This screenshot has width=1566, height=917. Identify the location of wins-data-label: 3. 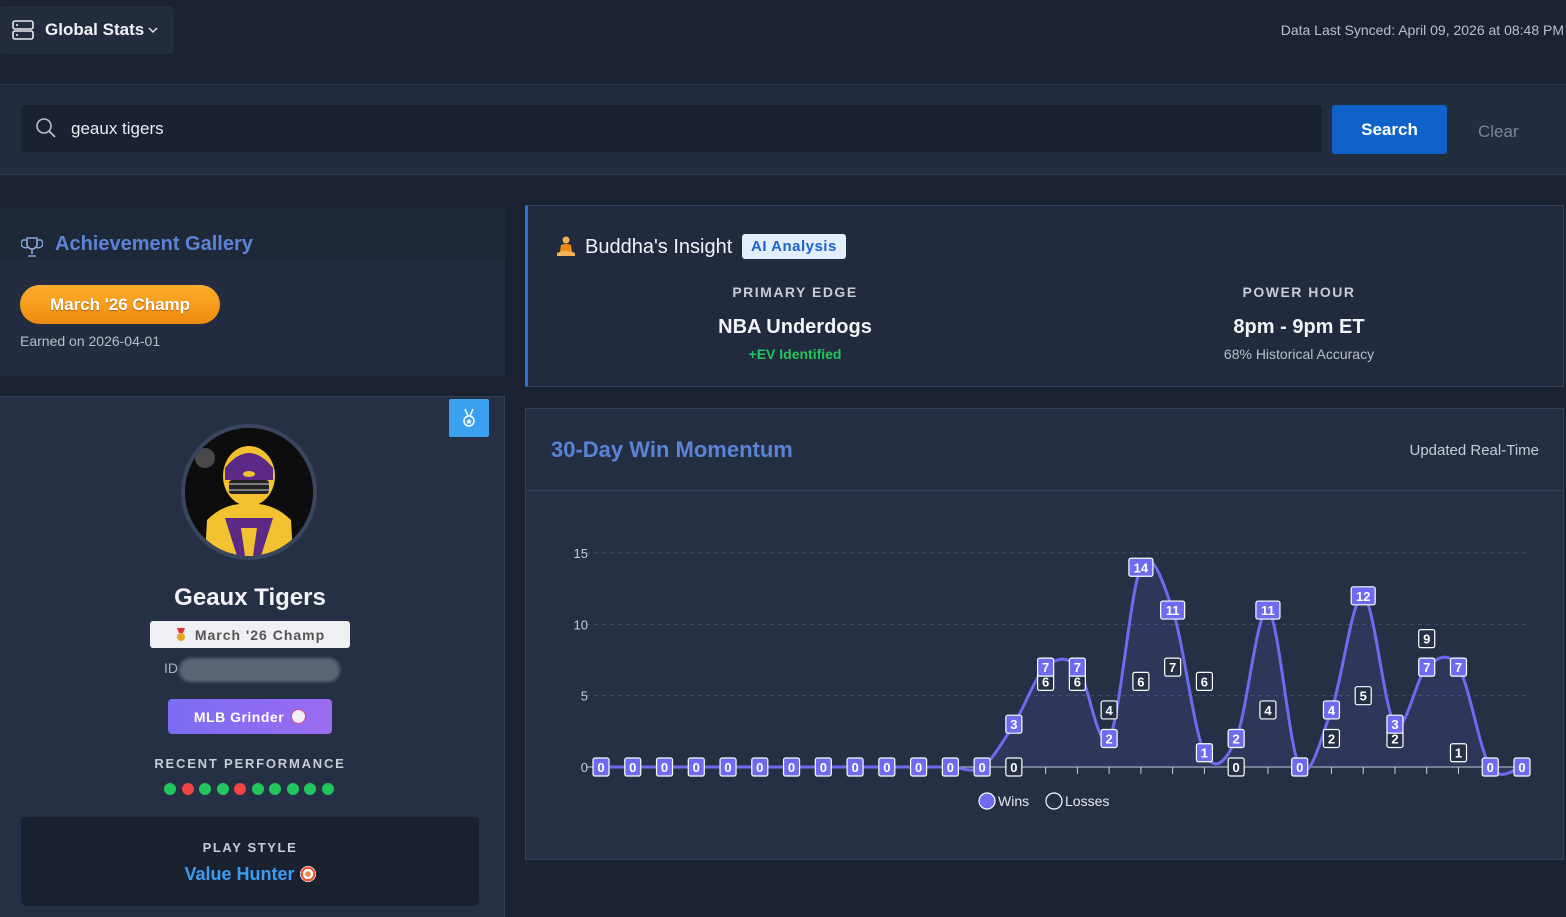
(1394, 724).